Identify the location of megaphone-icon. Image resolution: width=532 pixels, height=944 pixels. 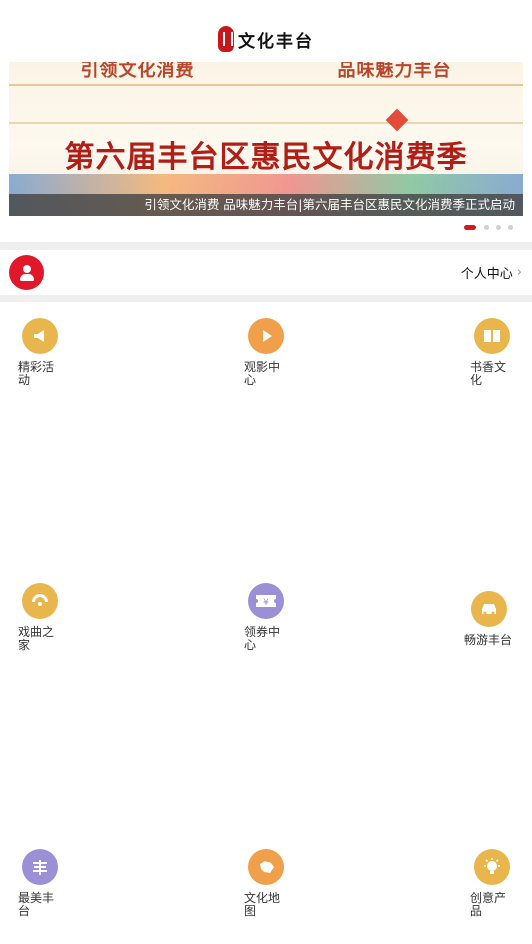
(40, 336).